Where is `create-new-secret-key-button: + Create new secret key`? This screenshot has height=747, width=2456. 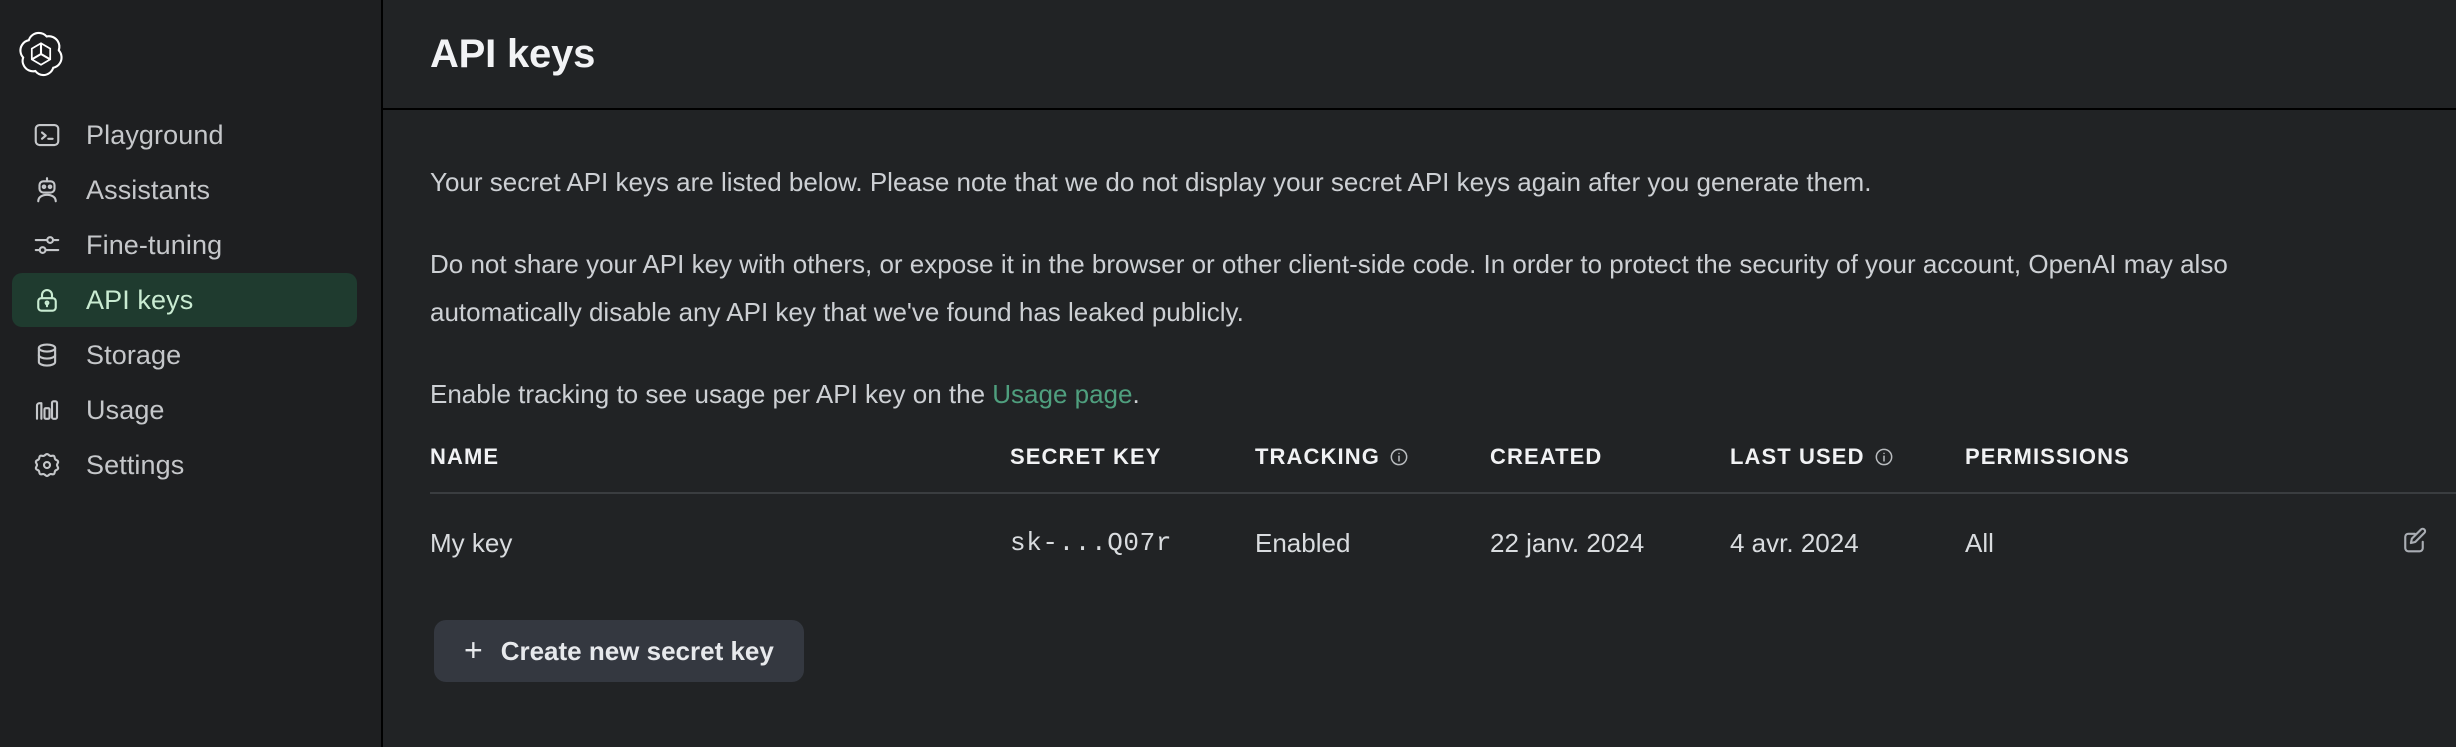 create-new-secret-key-button: + Create new secret key is located at coordinates (619, 651).